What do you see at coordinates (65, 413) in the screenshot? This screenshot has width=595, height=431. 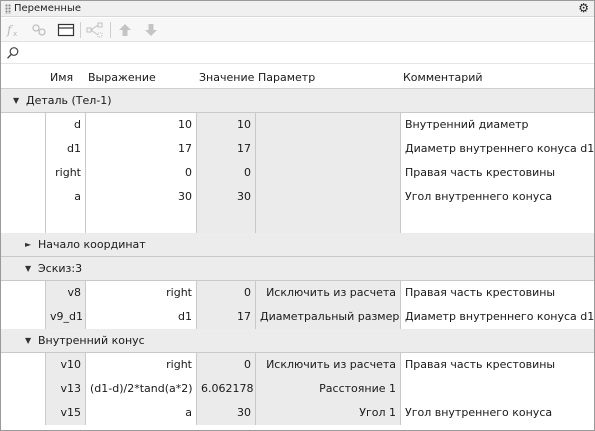 I see `cell-name: v15` at bounding box center [65, 413].